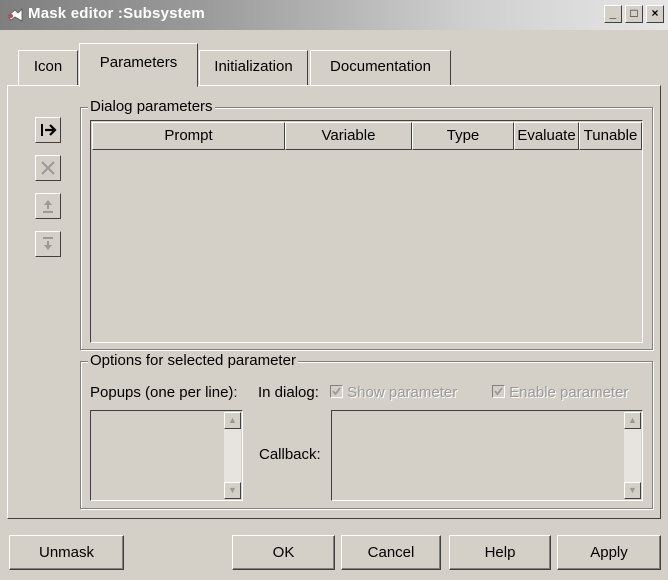  Describe the element at coordinates (609, 552) in the screenshot. I see `apply-button: Apply` at that location.